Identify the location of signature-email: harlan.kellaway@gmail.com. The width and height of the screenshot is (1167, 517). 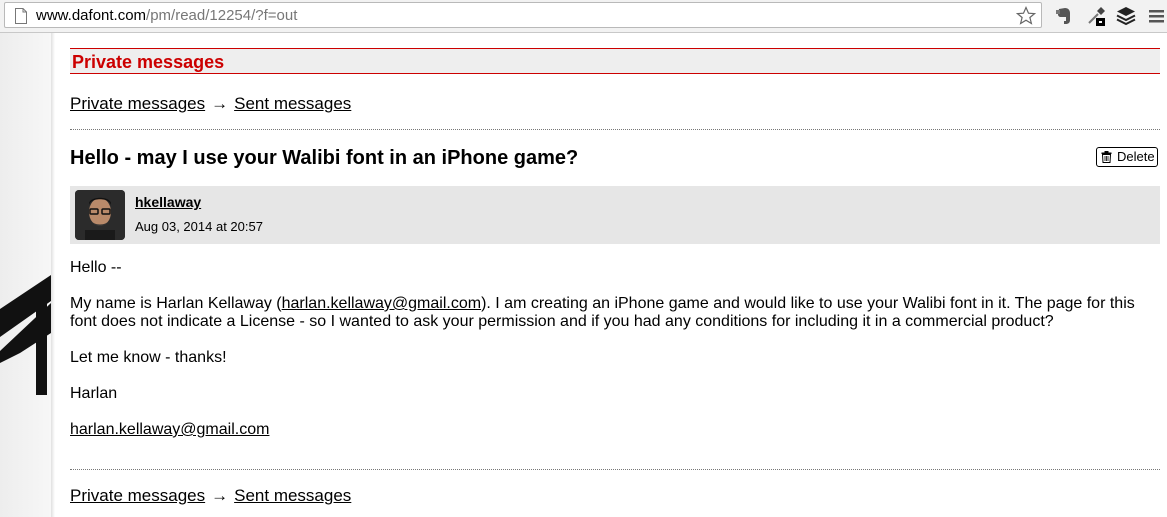
(169, 430).